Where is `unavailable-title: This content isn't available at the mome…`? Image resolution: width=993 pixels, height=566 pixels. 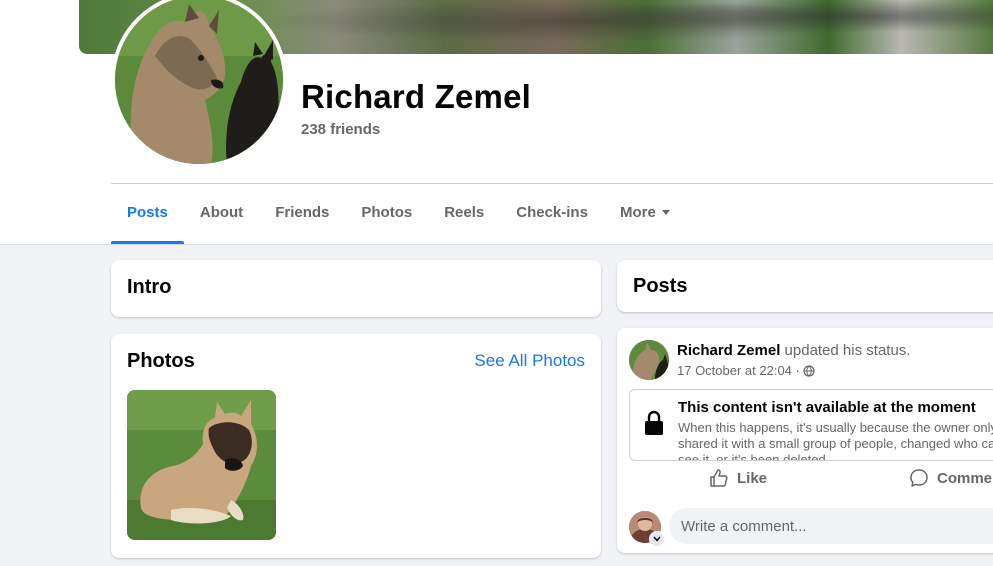
unavailable-title: This content isn't available at the mome… is located at coordinates (827, 407).